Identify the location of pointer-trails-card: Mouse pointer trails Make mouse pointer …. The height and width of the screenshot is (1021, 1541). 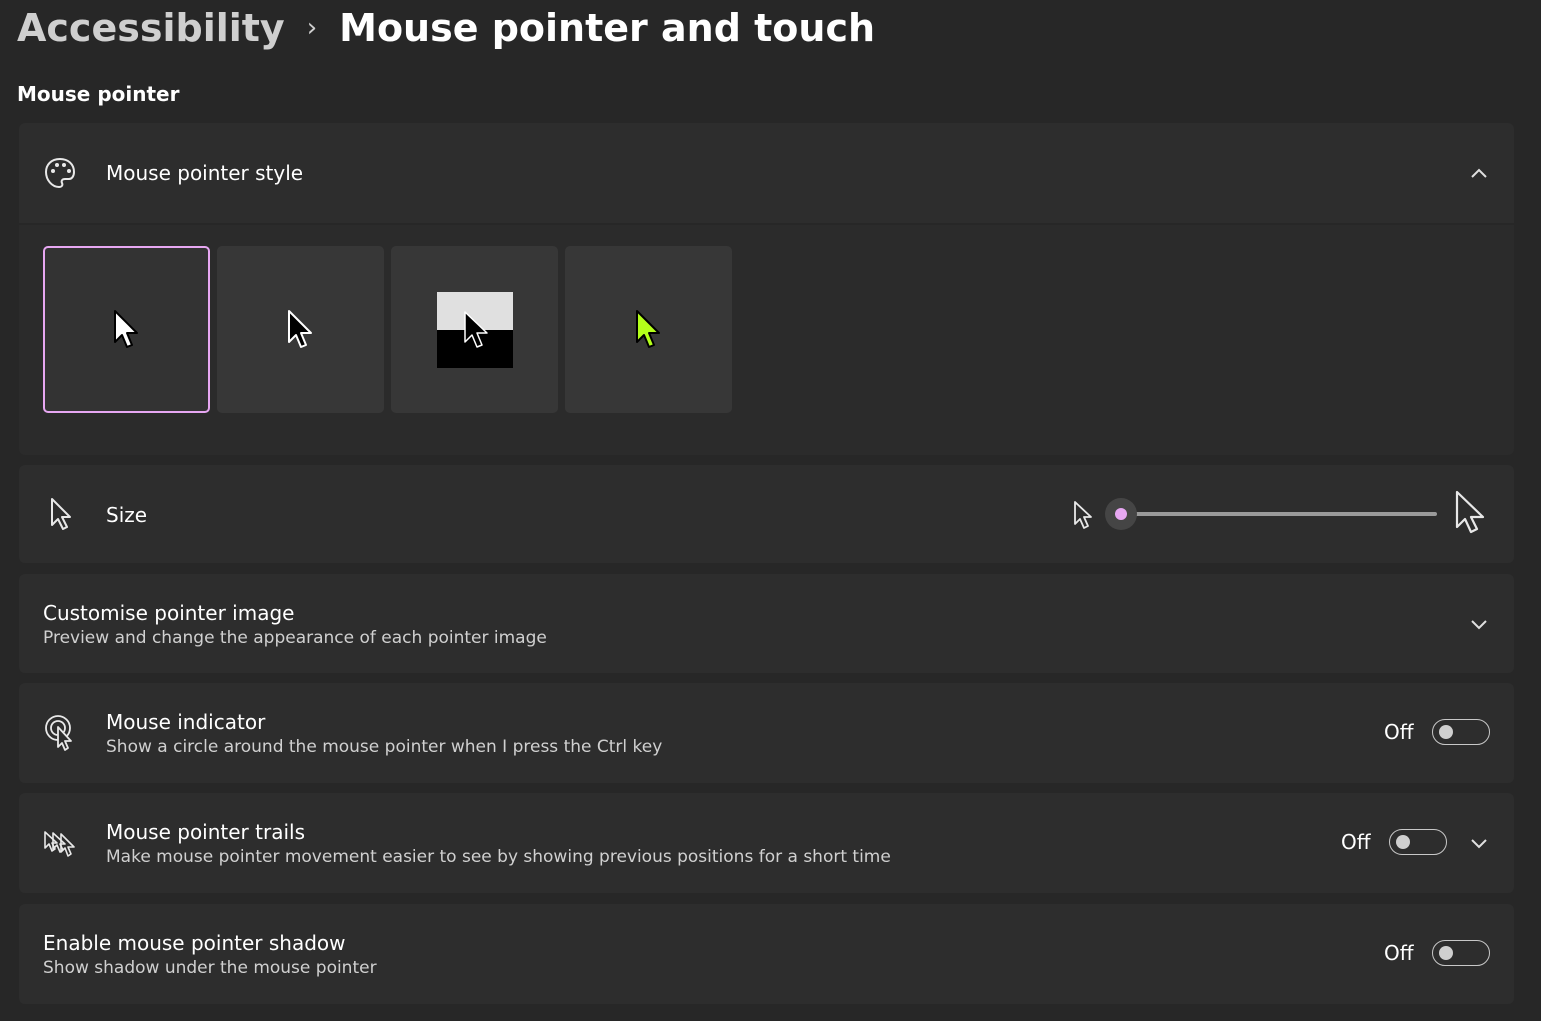
(766, 843).